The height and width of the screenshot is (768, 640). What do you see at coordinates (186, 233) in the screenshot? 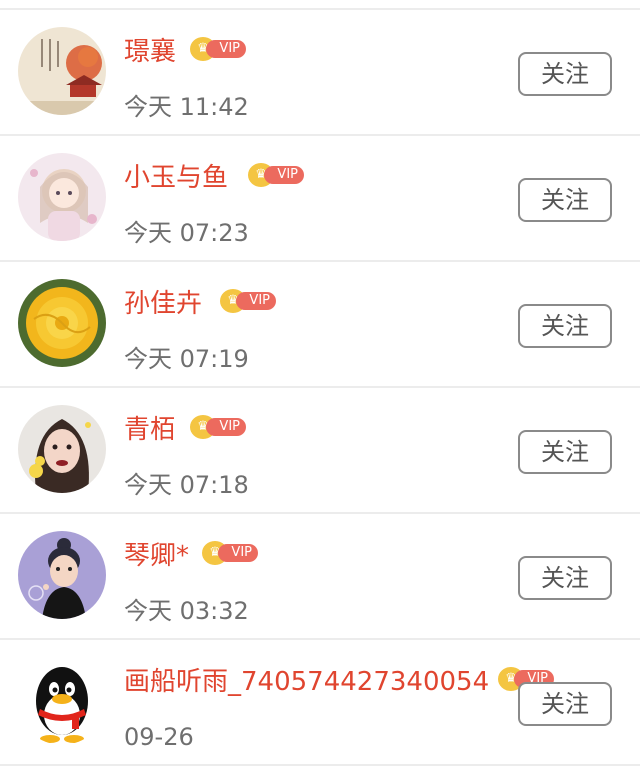
I see `timestamp: 今天 07:23` at bounding box center [186, 233].